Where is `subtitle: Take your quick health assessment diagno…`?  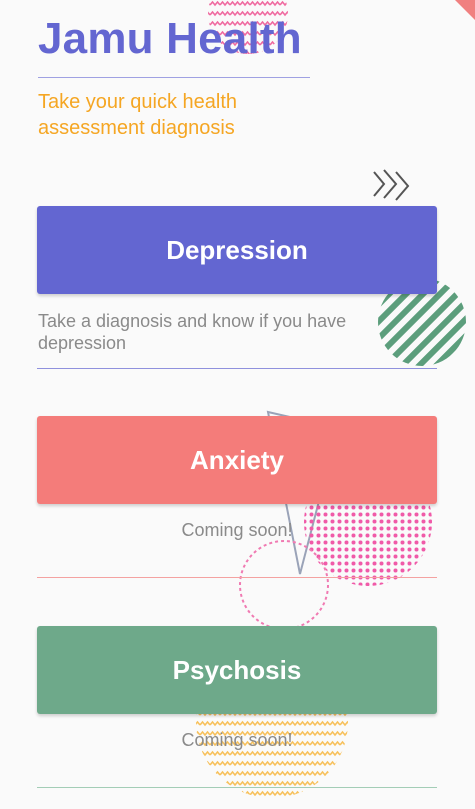
subtitle: Take your quick health assessment diagno… is located at coordinates (138, 115).